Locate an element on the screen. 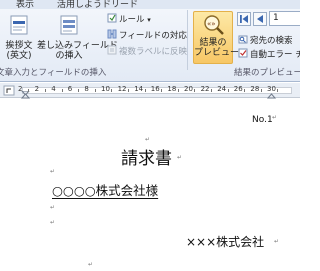 The image size is (320, 271). update-labels-button: 複数ラベルに反映 is located at coordinates (147, 51).